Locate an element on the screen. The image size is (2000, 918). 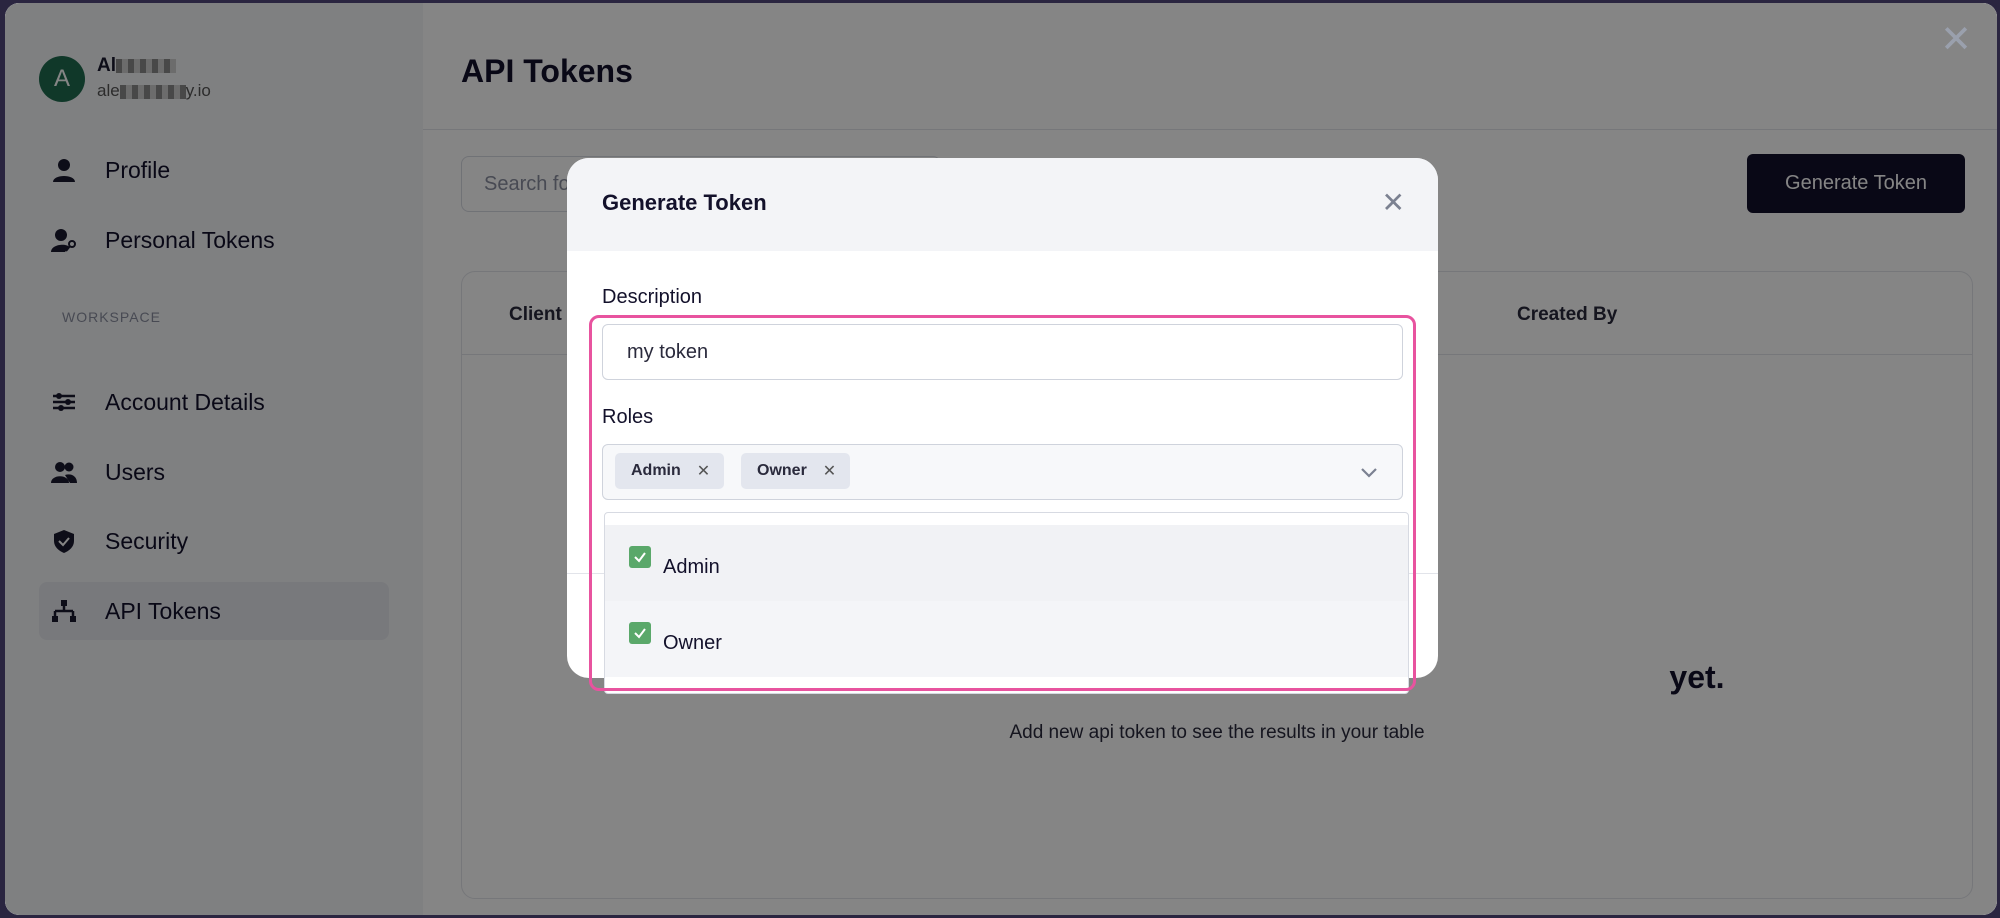
modal-header: Generate Token ✕ is located at coordinates (1002, 204).